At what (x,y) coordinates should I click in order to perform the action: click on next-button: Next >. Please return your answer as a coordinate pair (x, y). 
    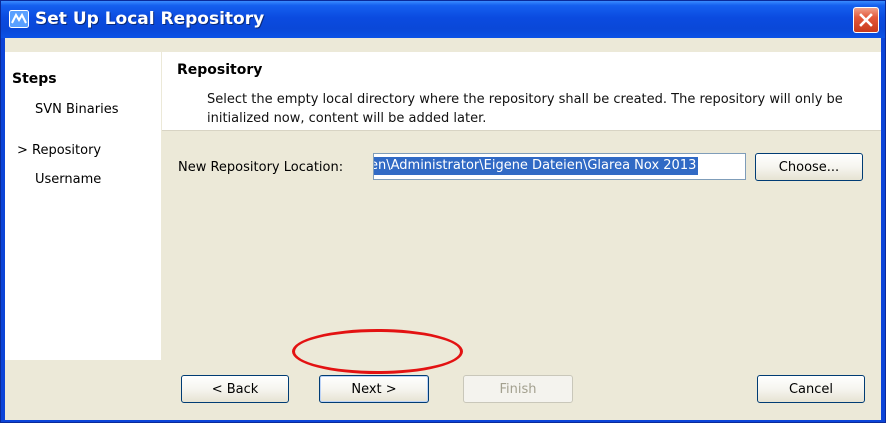
    Looking at the image, I should click on (374, 389).